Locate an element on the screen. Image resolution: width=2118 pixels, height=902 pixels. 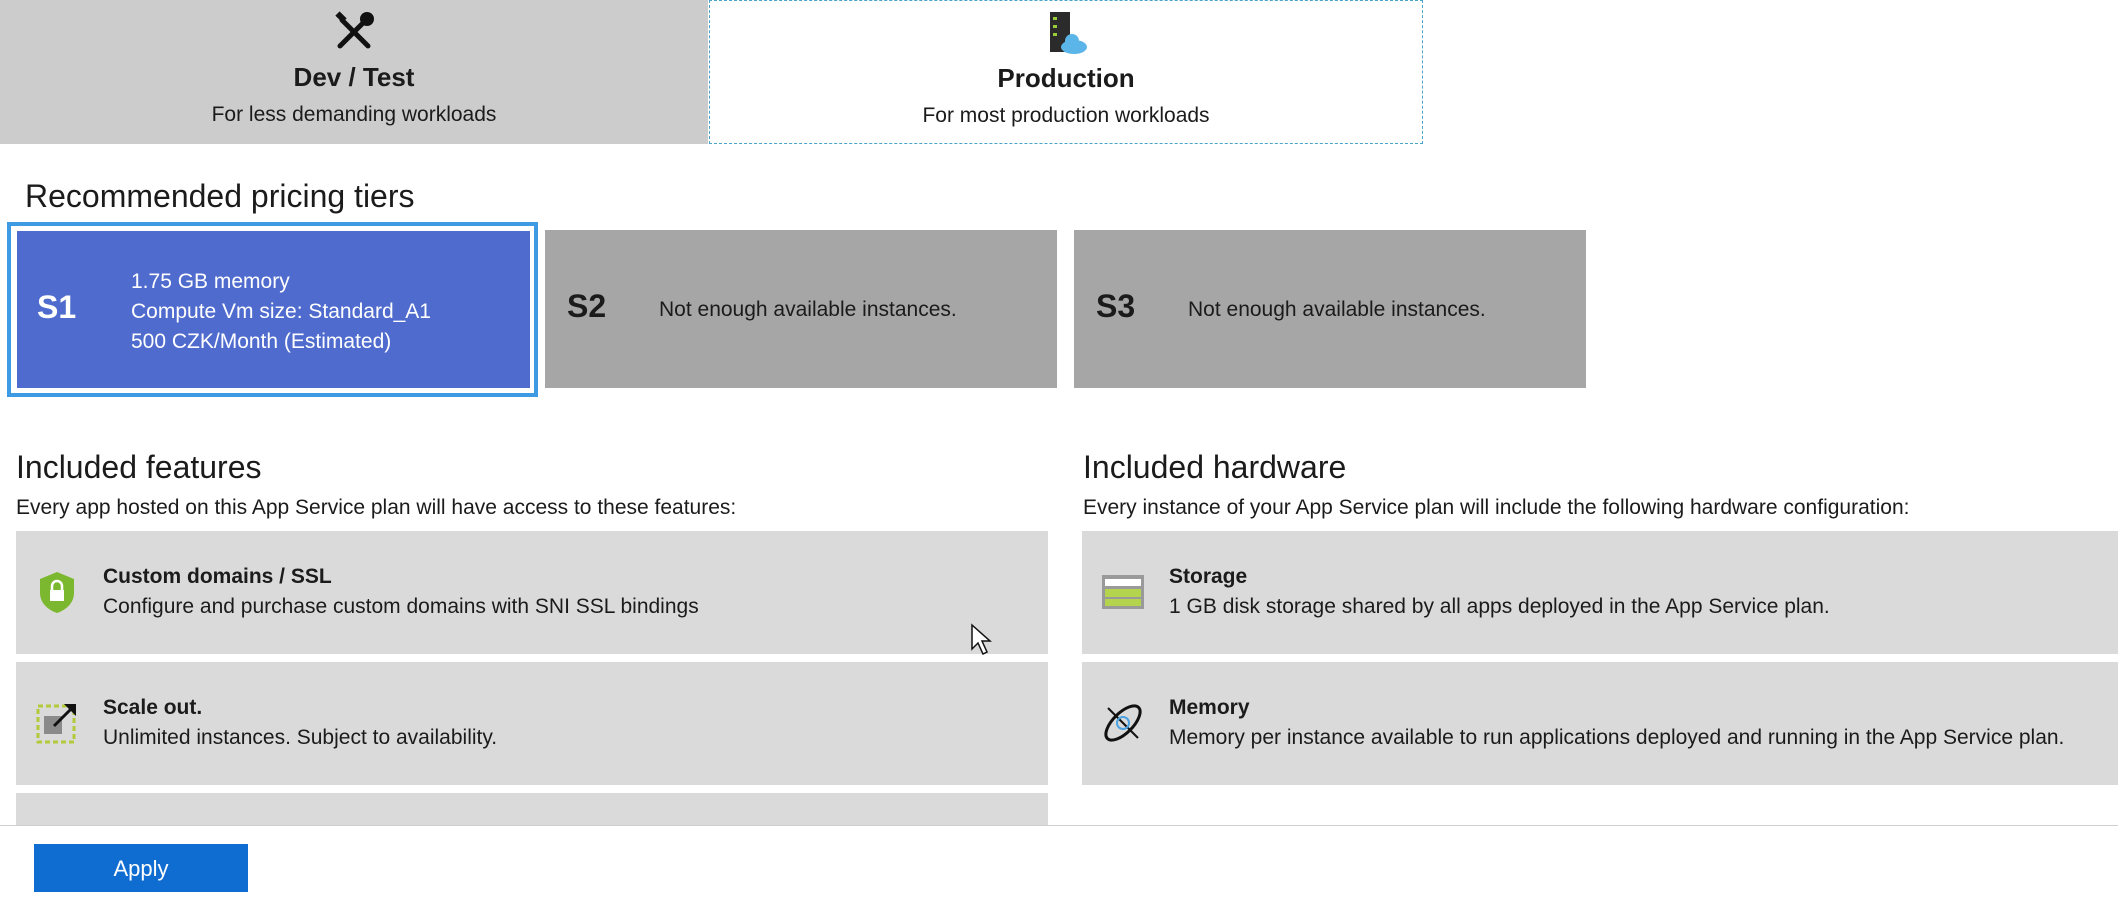
tier-vm-size: Compute Vm size: Standard_A1 is located at coordinates (281, 311).